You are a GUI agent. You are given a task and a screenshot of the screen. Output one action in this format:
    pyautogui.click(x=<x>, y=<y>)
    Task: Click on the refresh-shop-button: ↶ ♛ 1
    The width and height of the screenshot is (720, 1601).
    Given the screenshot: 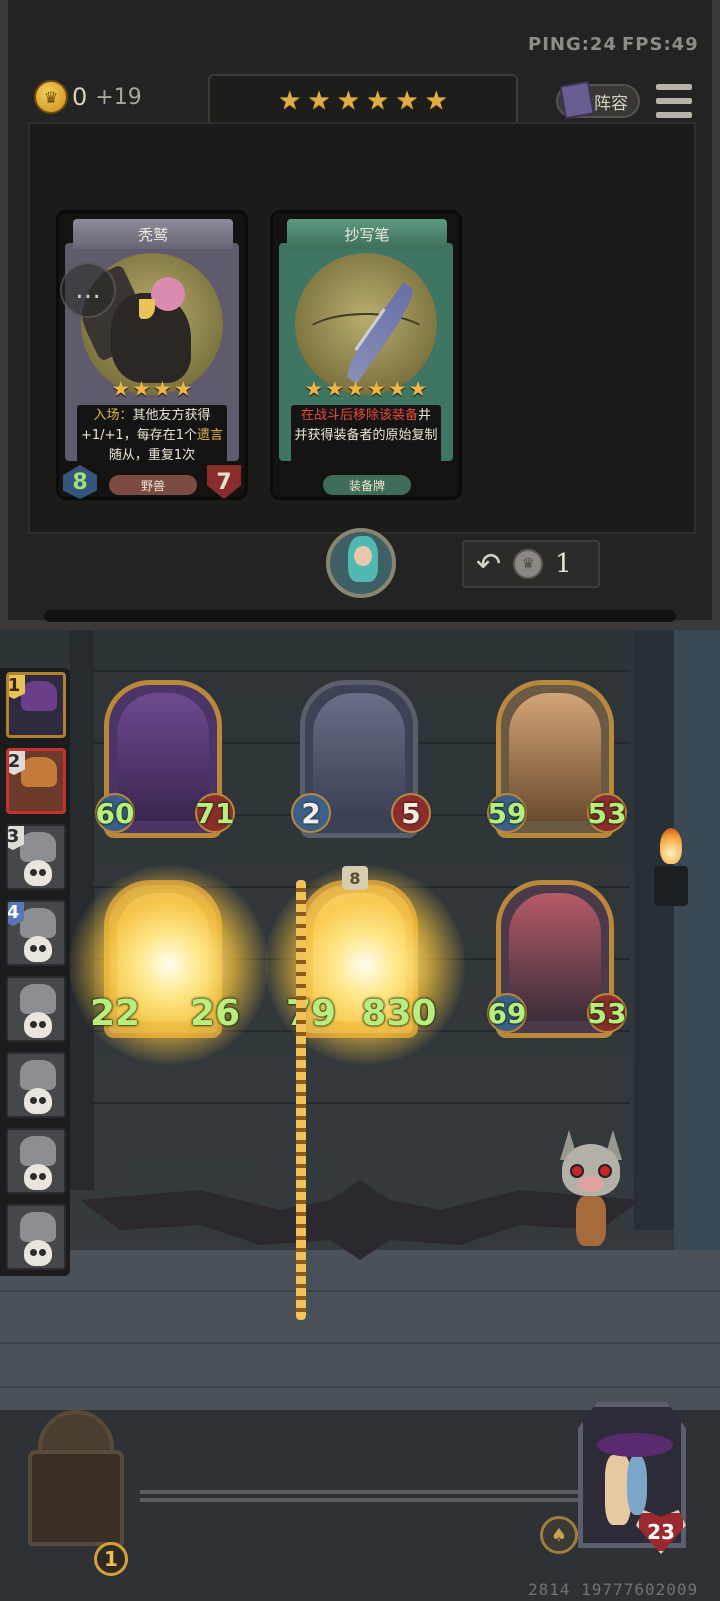 What is the action you would take?
    pyautogui.click(x=531, y=564)
    